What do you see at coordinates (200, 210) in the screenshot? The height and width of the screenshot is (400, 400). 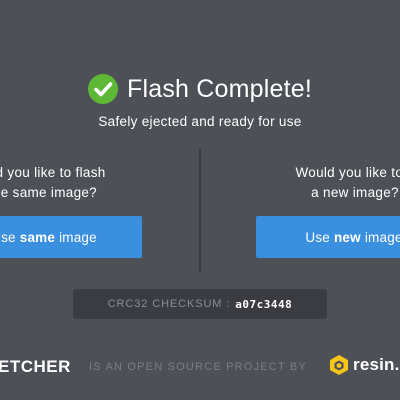 I see `panel-divider` at bounding box center [200, 210].